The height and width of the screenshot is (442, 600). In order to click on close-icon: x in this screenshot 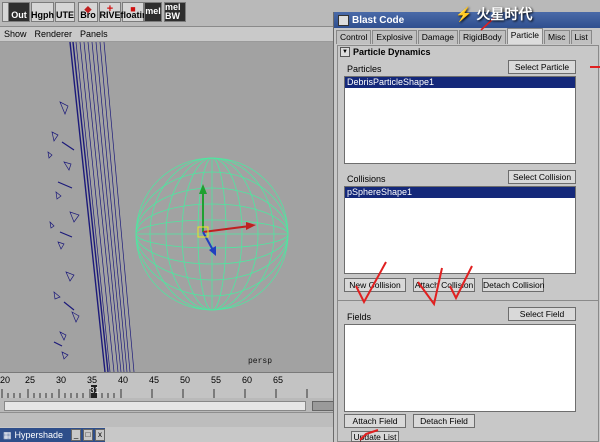, I will do `click(100, 435)`.